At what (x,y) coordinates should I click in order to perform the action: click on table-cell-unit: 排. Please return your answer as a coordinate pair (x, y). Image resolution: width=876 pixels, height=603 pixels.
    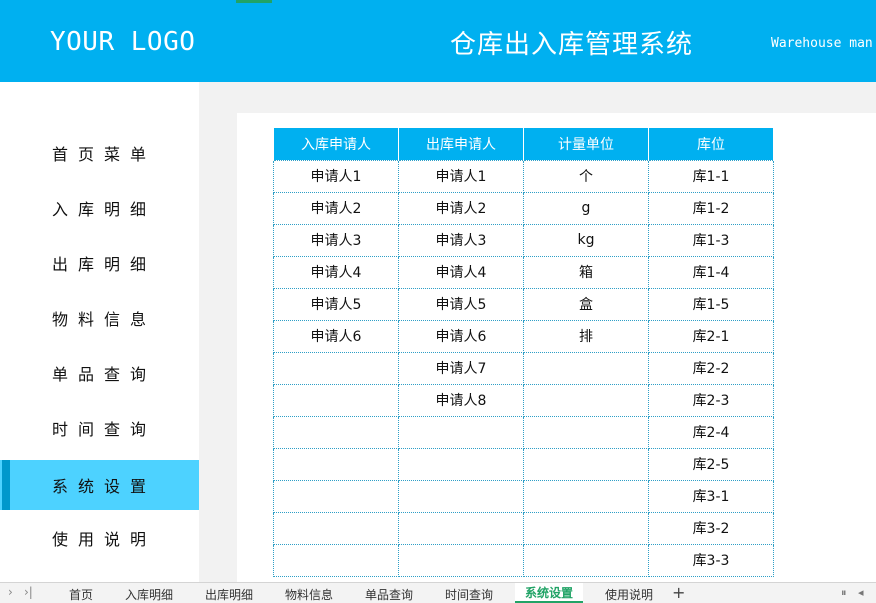
    Looking at the image, I should click on (586, 336).